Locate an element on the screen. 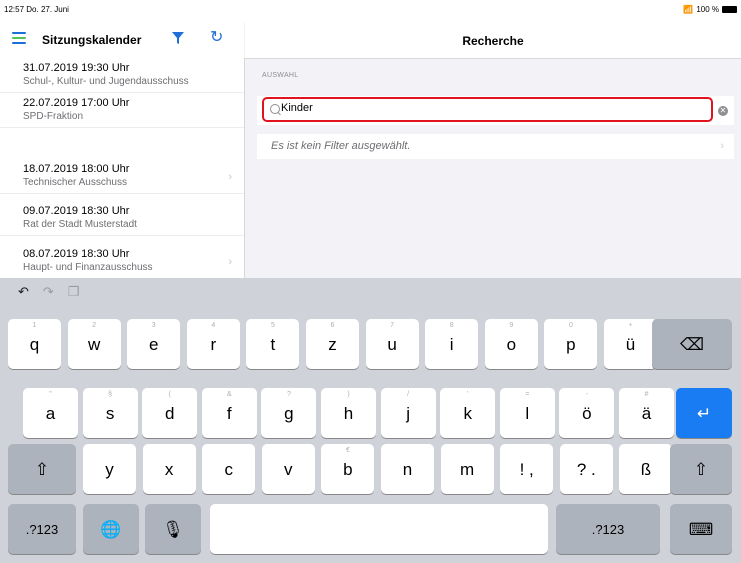 The width and height of the screenshot is (741, 563). key-ä: # ä is located at coordinates (646, 413).